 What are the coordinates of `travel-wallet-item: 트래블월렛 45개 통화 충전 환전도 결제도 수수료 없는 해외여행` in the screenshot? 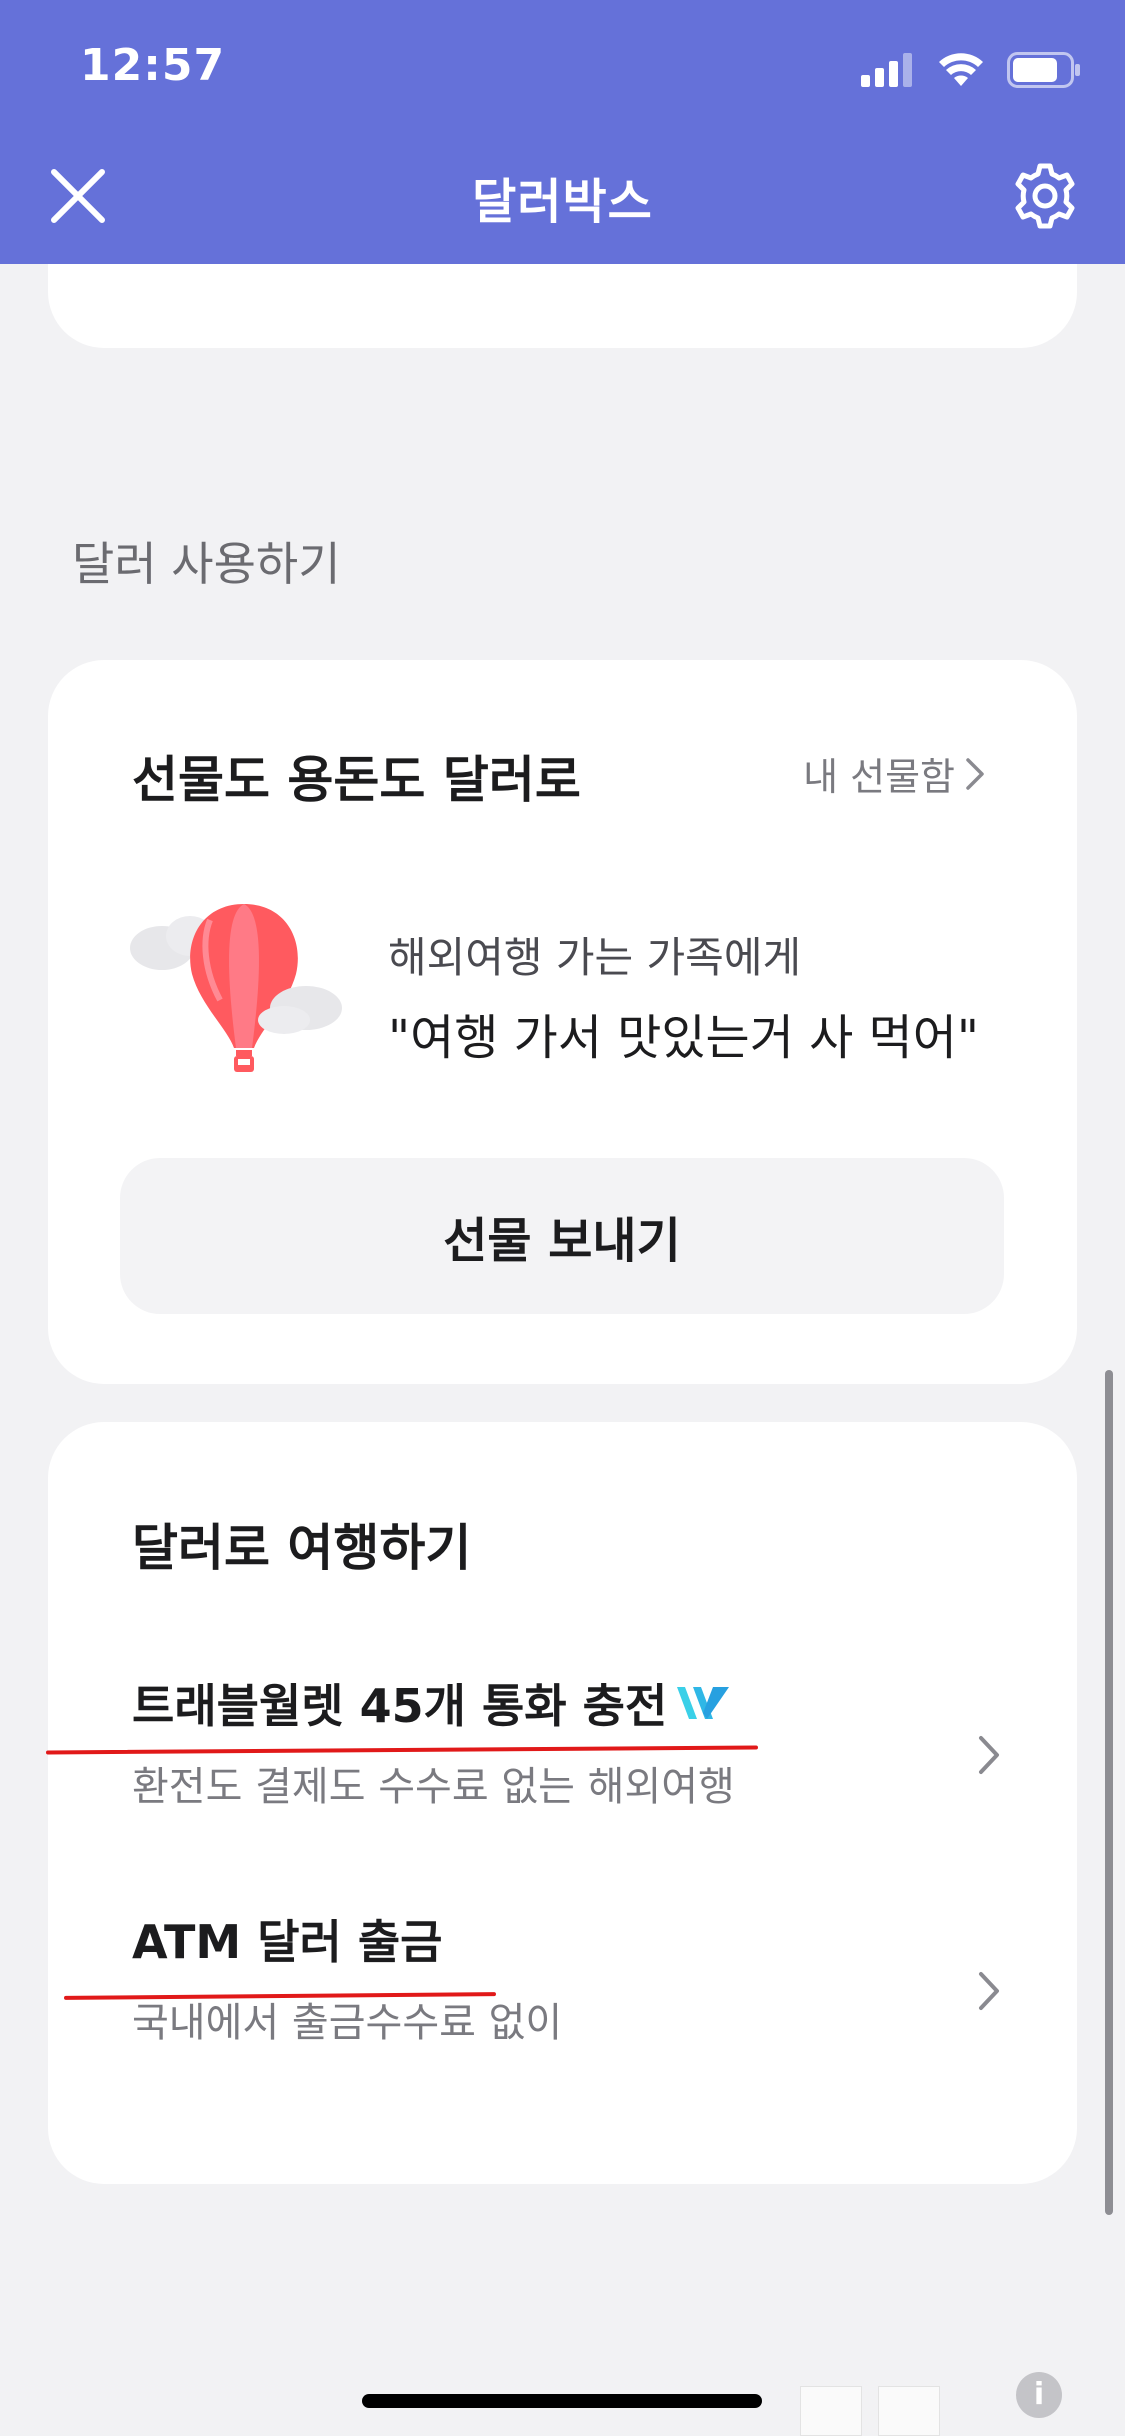 It's located at (562, 1765).